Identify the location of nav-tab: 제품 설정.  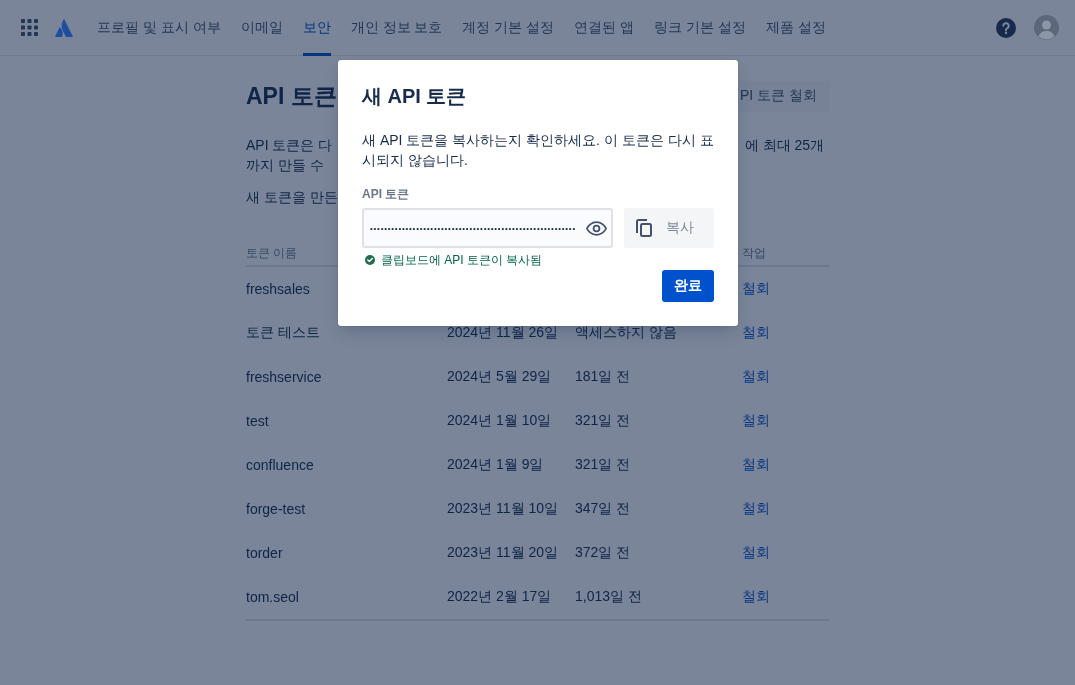
(795, 28).